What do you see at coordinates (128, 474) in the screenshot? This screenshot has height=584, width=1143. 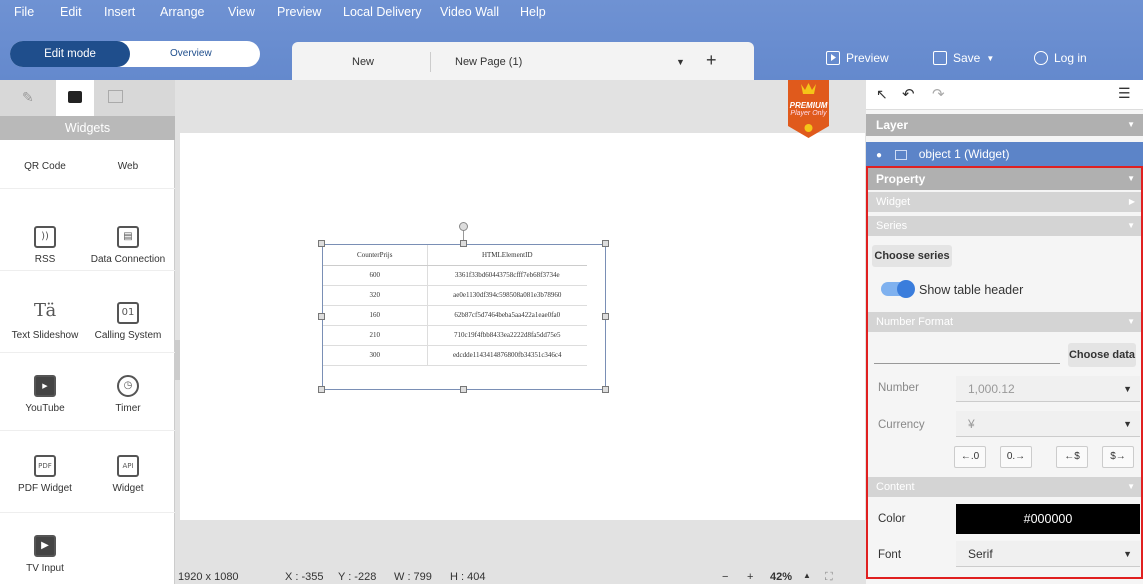 I see `widget-api: API Widget` at bounding box center [128, 474].